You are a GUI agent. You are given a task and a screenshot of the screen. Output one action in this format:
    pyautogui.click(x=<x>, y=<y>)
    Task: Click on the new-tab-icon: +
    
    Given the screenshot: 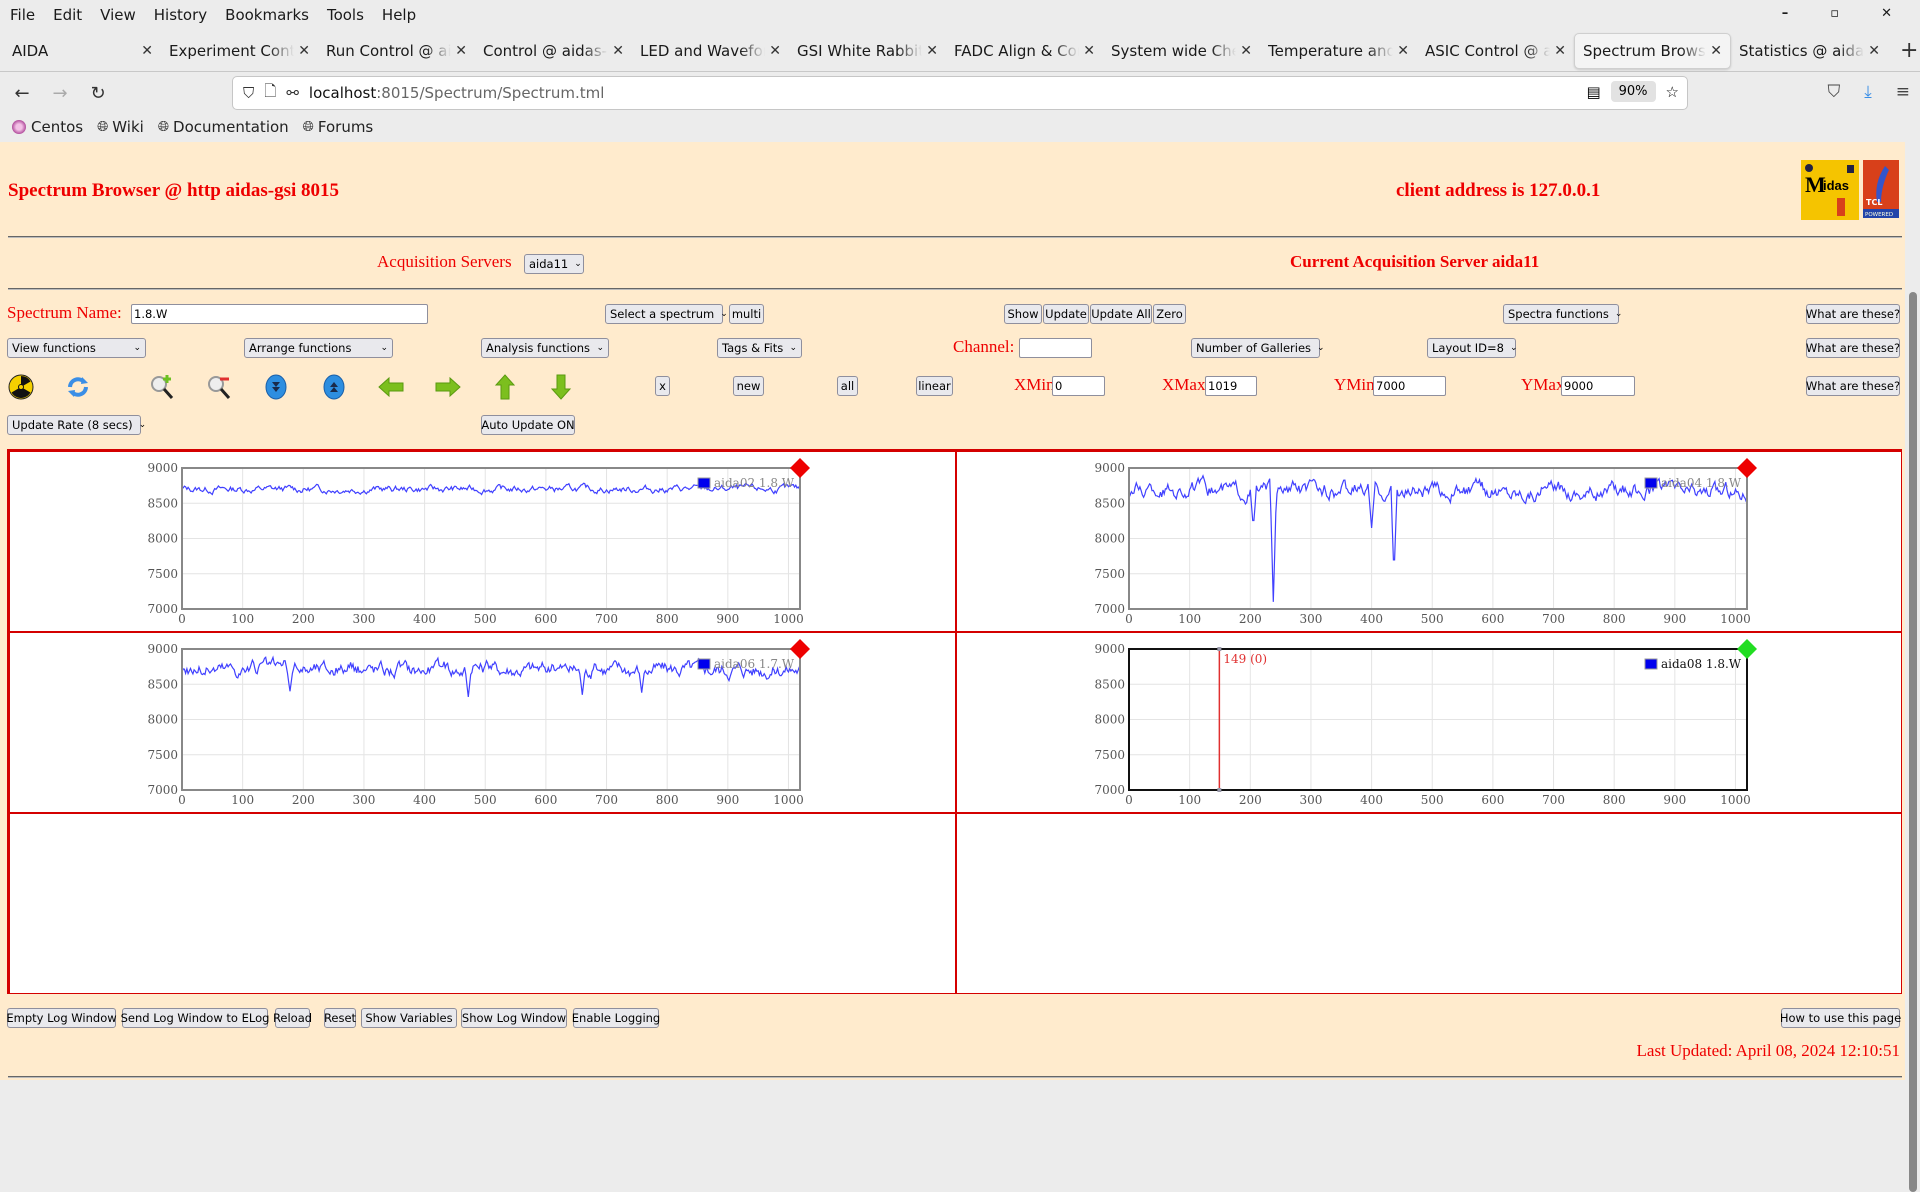 What is the action you would take?
    pyautogui.click(x=1909, y=50)
    